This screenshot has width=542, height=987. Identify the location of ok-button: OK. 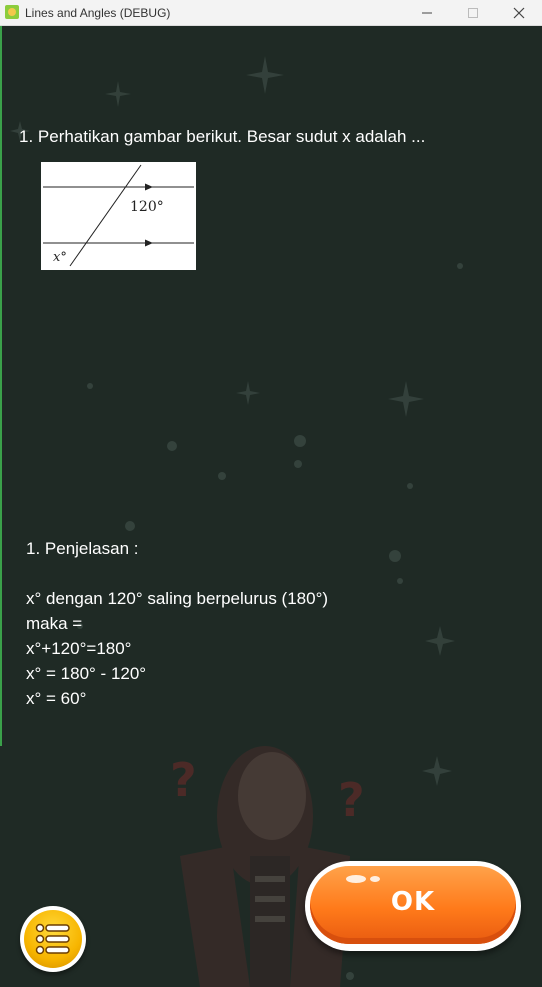
(413, 906).